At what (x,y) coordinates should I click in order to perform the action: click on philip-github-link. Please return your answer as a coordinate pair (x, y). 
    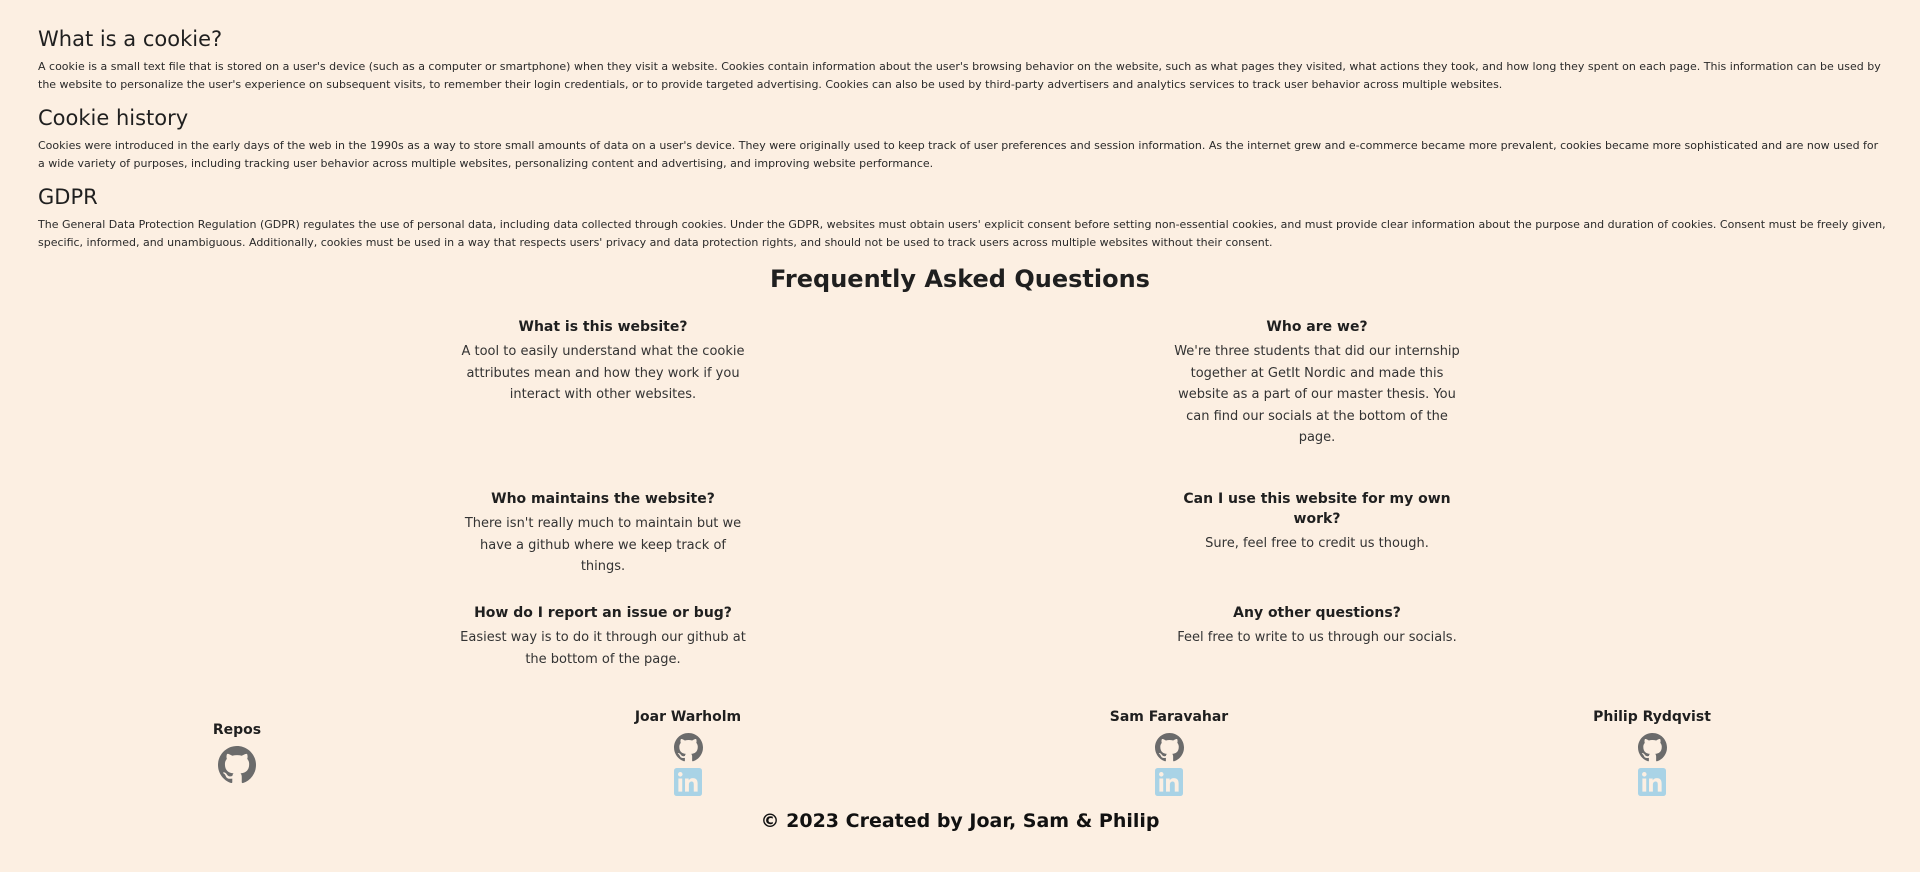
    Looking at the image, I should click on (1652, 747).